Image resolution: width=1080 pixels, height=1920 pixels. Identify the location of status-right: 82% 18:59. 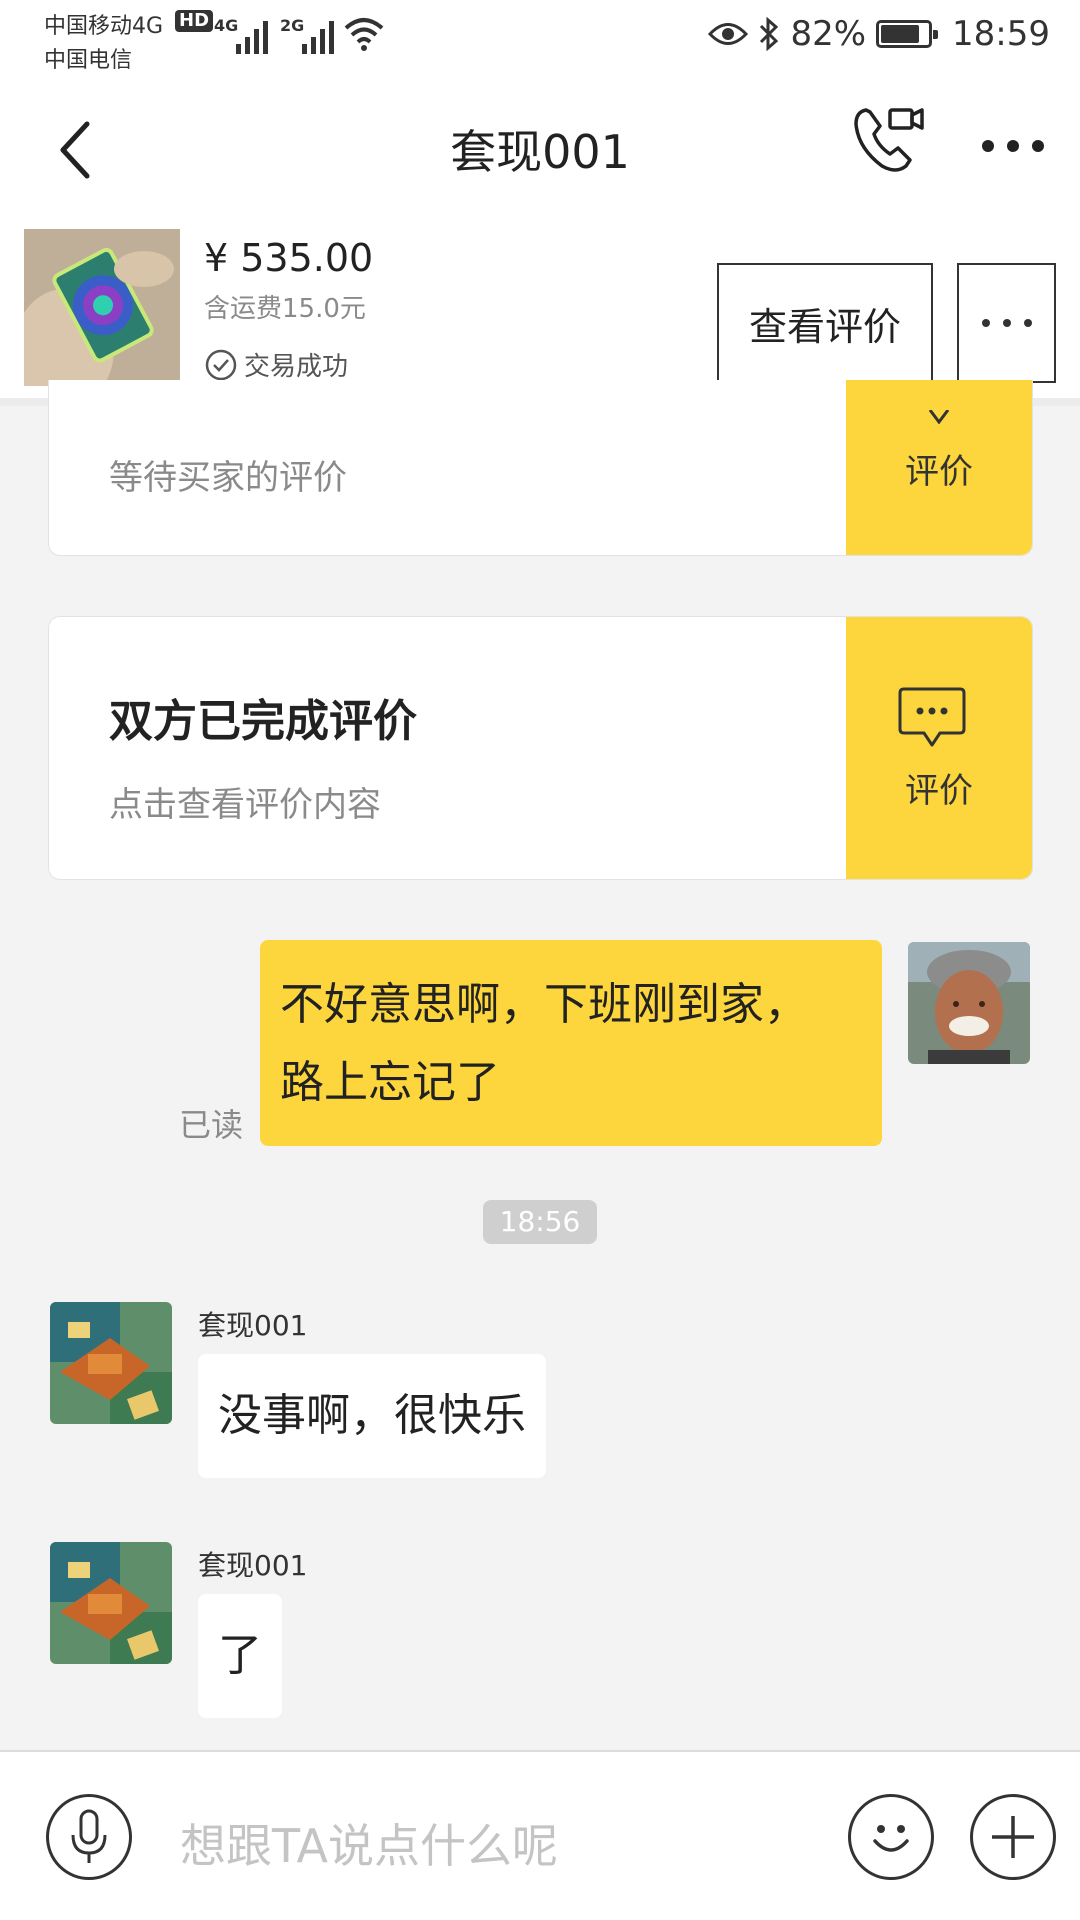
(879, 34).